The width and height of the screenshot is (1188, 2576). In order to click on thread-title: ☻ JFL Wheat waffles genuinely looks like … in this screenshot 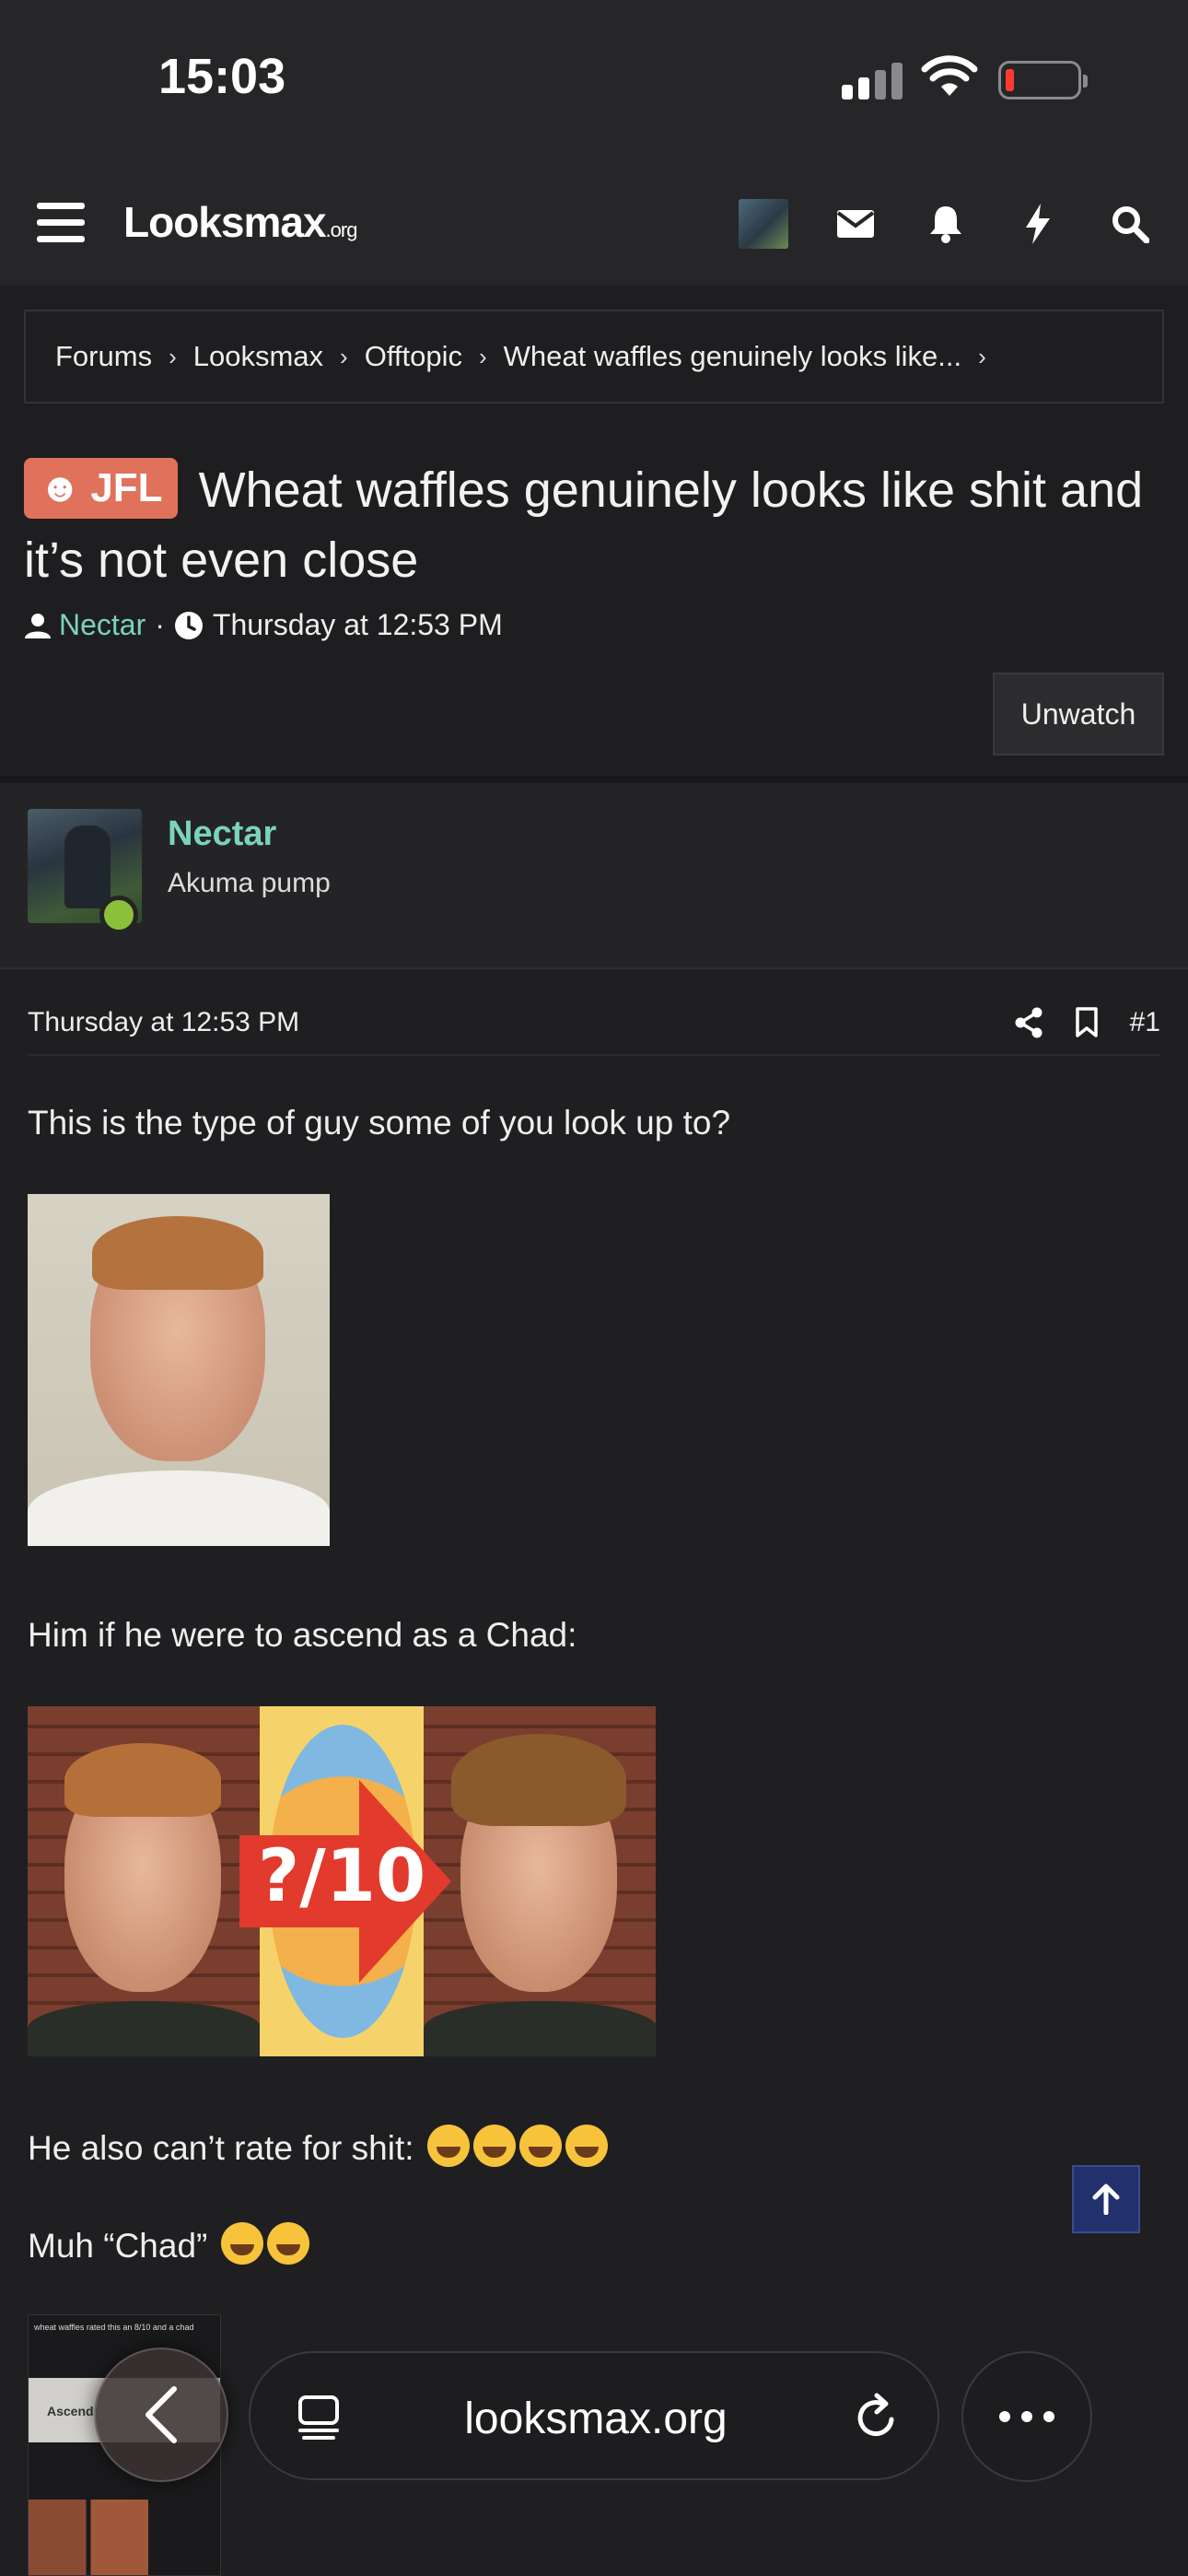, I will do `click(595, 525)`.